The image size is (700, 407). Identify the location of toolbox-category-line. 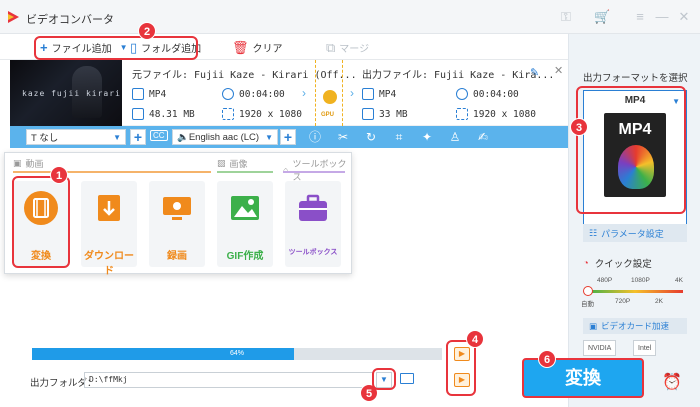
(314, 172).